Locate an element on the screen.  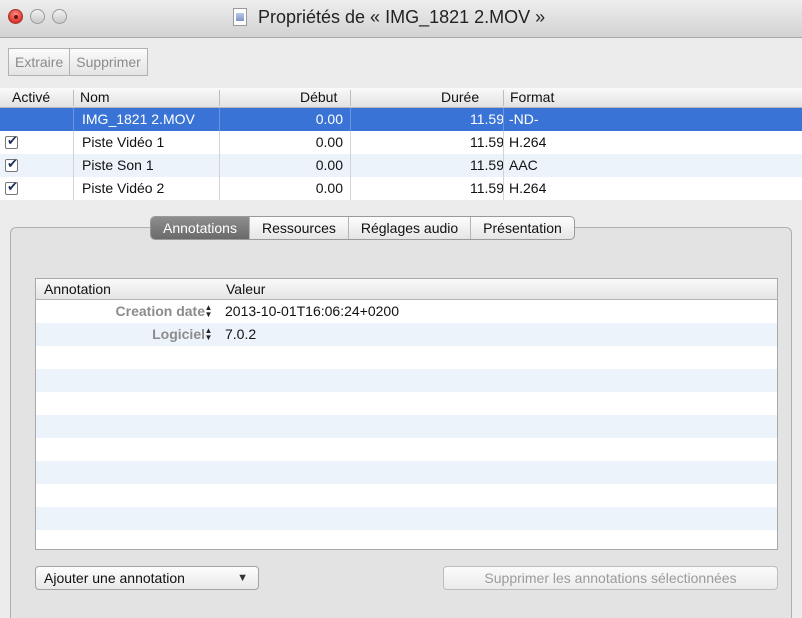
tab-presentation: Présentation is located at coordinates (522, 228).